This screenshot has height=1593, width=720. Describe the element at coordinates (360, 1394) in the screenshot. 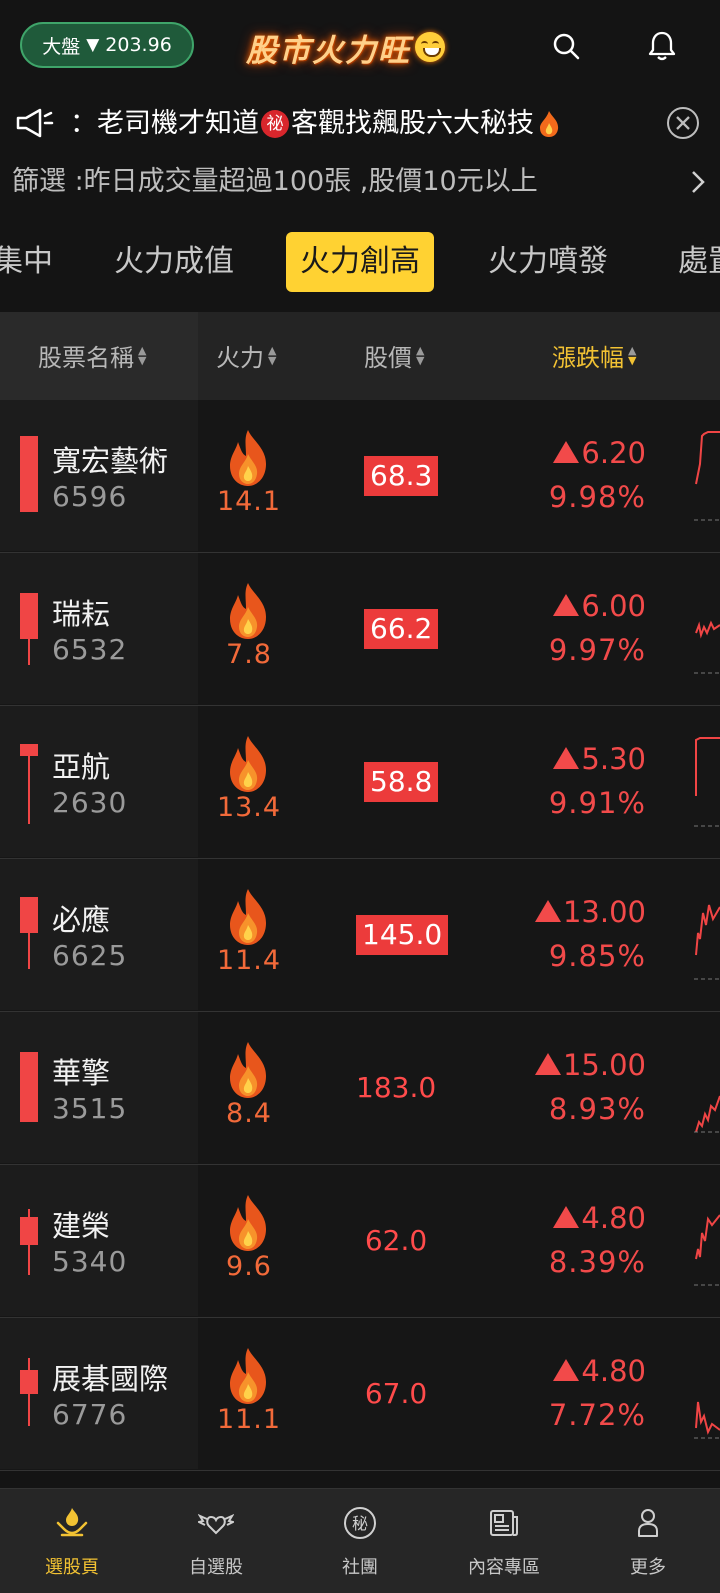

I see `stock-row: 展碁國際 6776 11.1 67.0 4.80 7.72%` at that location.